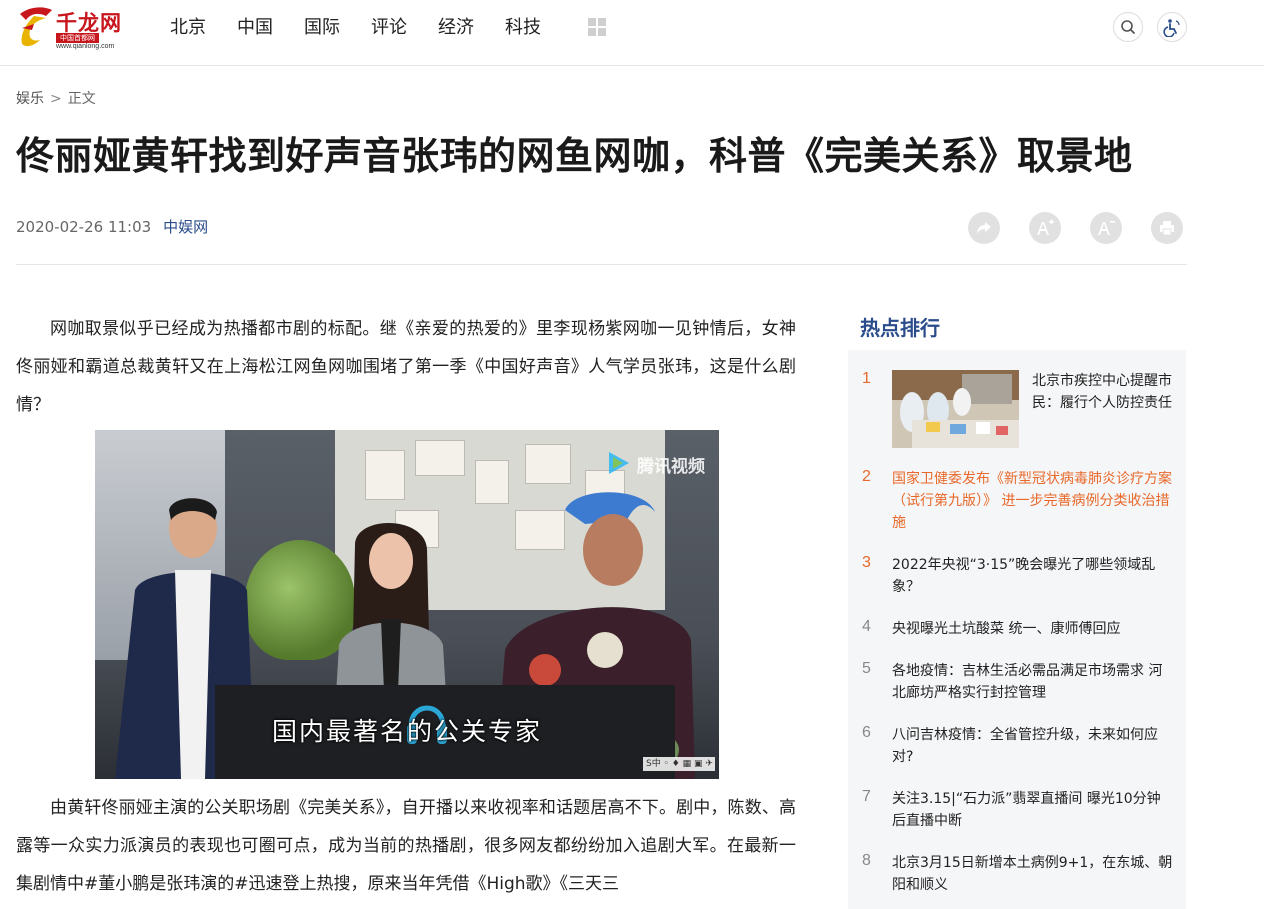 The width and height of the screenshot is (1264, 909). What do you see at coordinates (574, 156) in the screenshot?
I see `article-title: 佟丽娅黄轩找到好声音张玮的网鱼网咖，科普《完美关系》取景地` at bounding box center [574, 156].